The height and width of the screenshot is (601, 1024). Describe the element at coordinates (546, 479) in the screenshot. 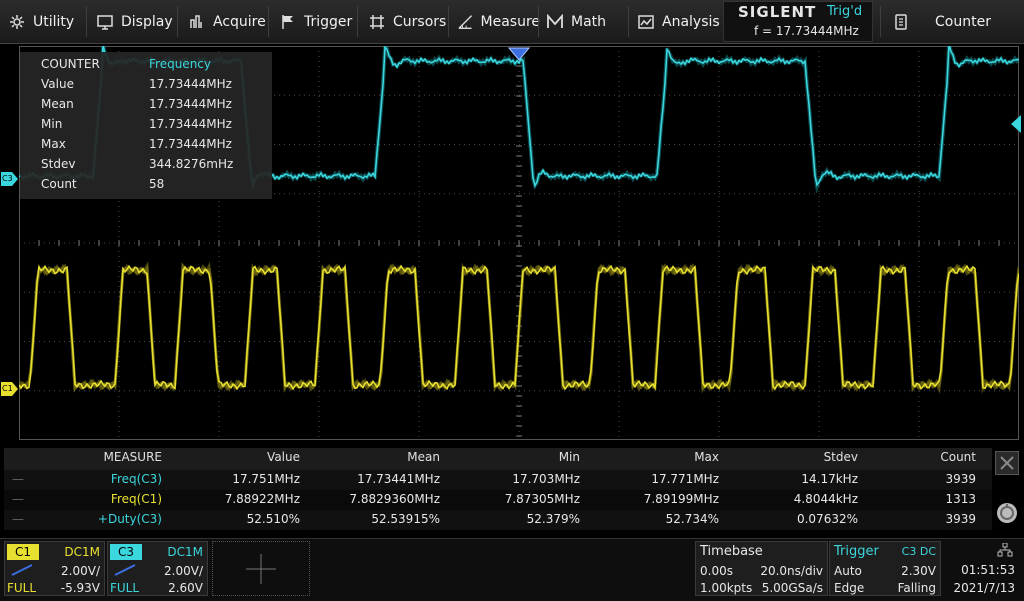

I see `measure-cell: 17.703MHz` at that location.